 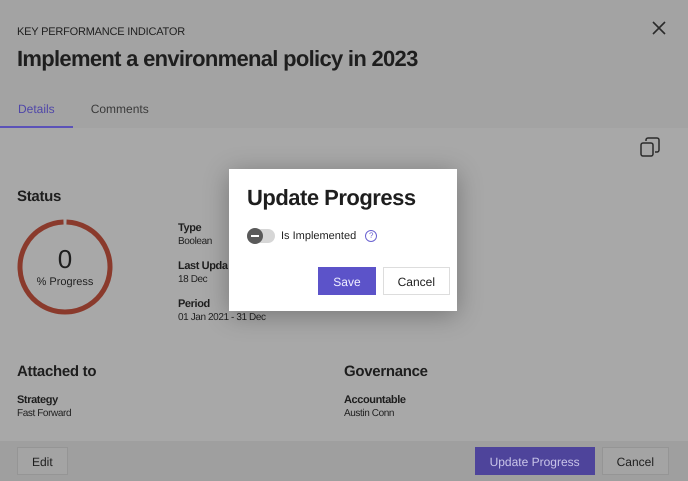 What do you see at coordinates (650, 147) in the screenshot?
I see `copy-icon` at bounding box center [650, 147].